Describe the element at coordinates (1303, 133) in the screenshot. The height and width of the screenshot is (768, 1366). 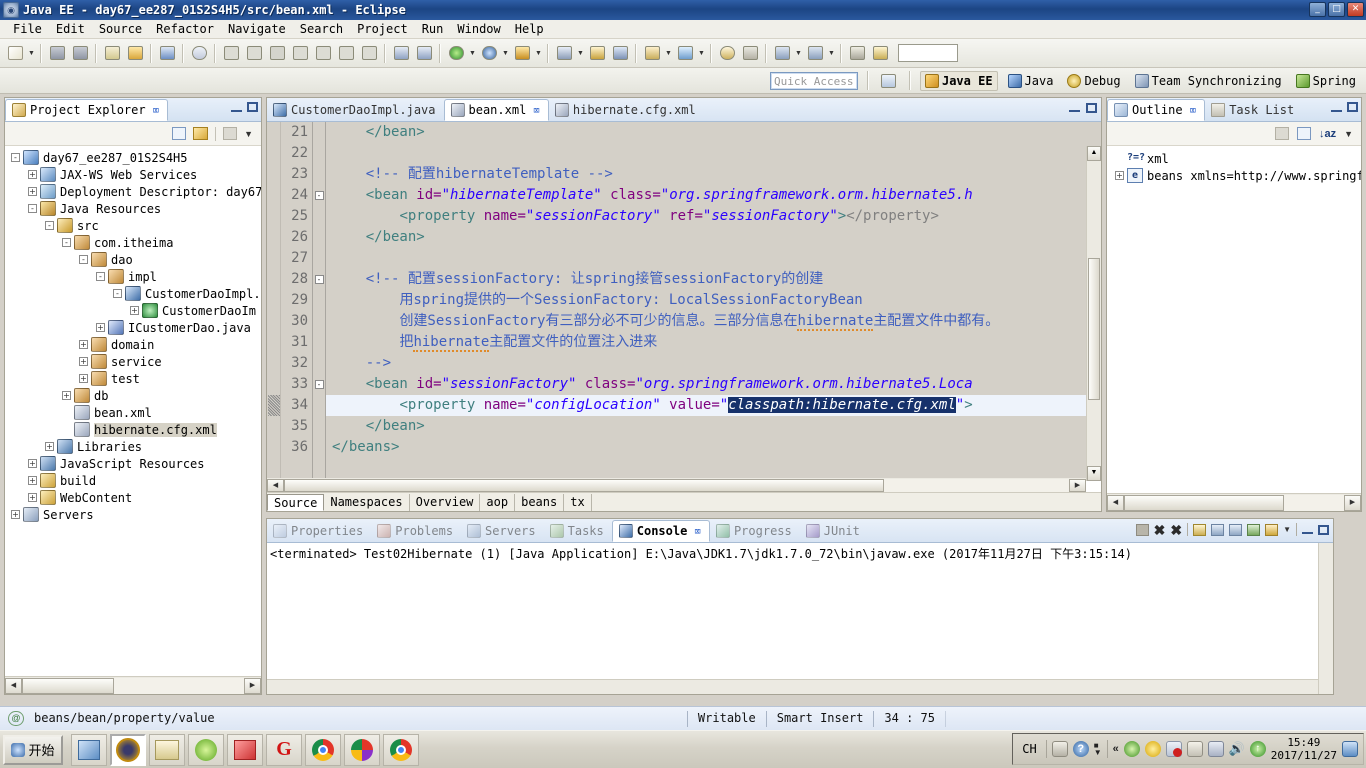
I see `collapse-all-icon` at that location.